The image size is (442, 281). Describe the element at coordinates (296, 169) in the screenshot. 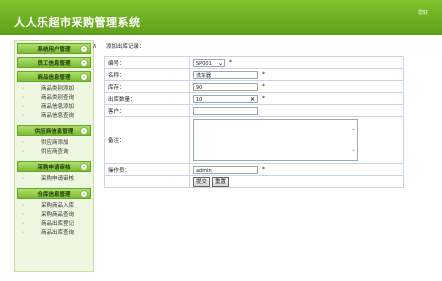

I see `operator-cell: admin *` at that location.